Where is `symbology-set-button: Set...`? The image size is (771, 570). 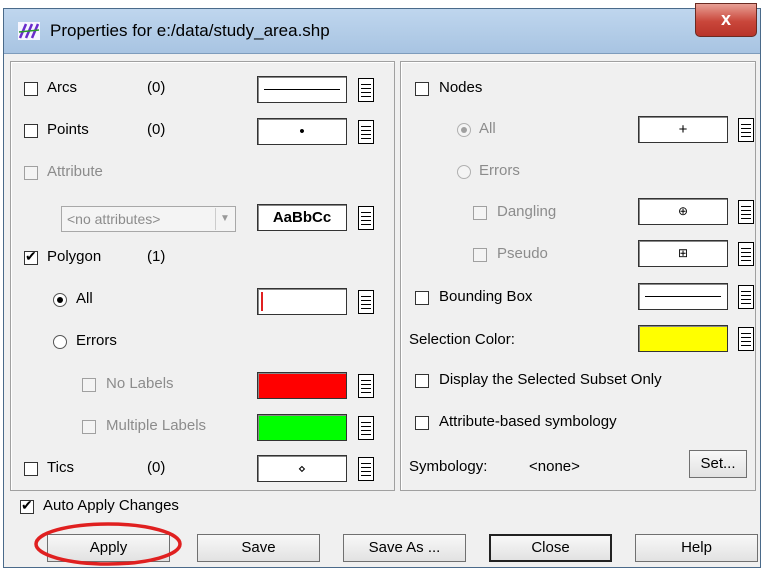
symbology-set-button: Set... is located at coordinates (718, 464).